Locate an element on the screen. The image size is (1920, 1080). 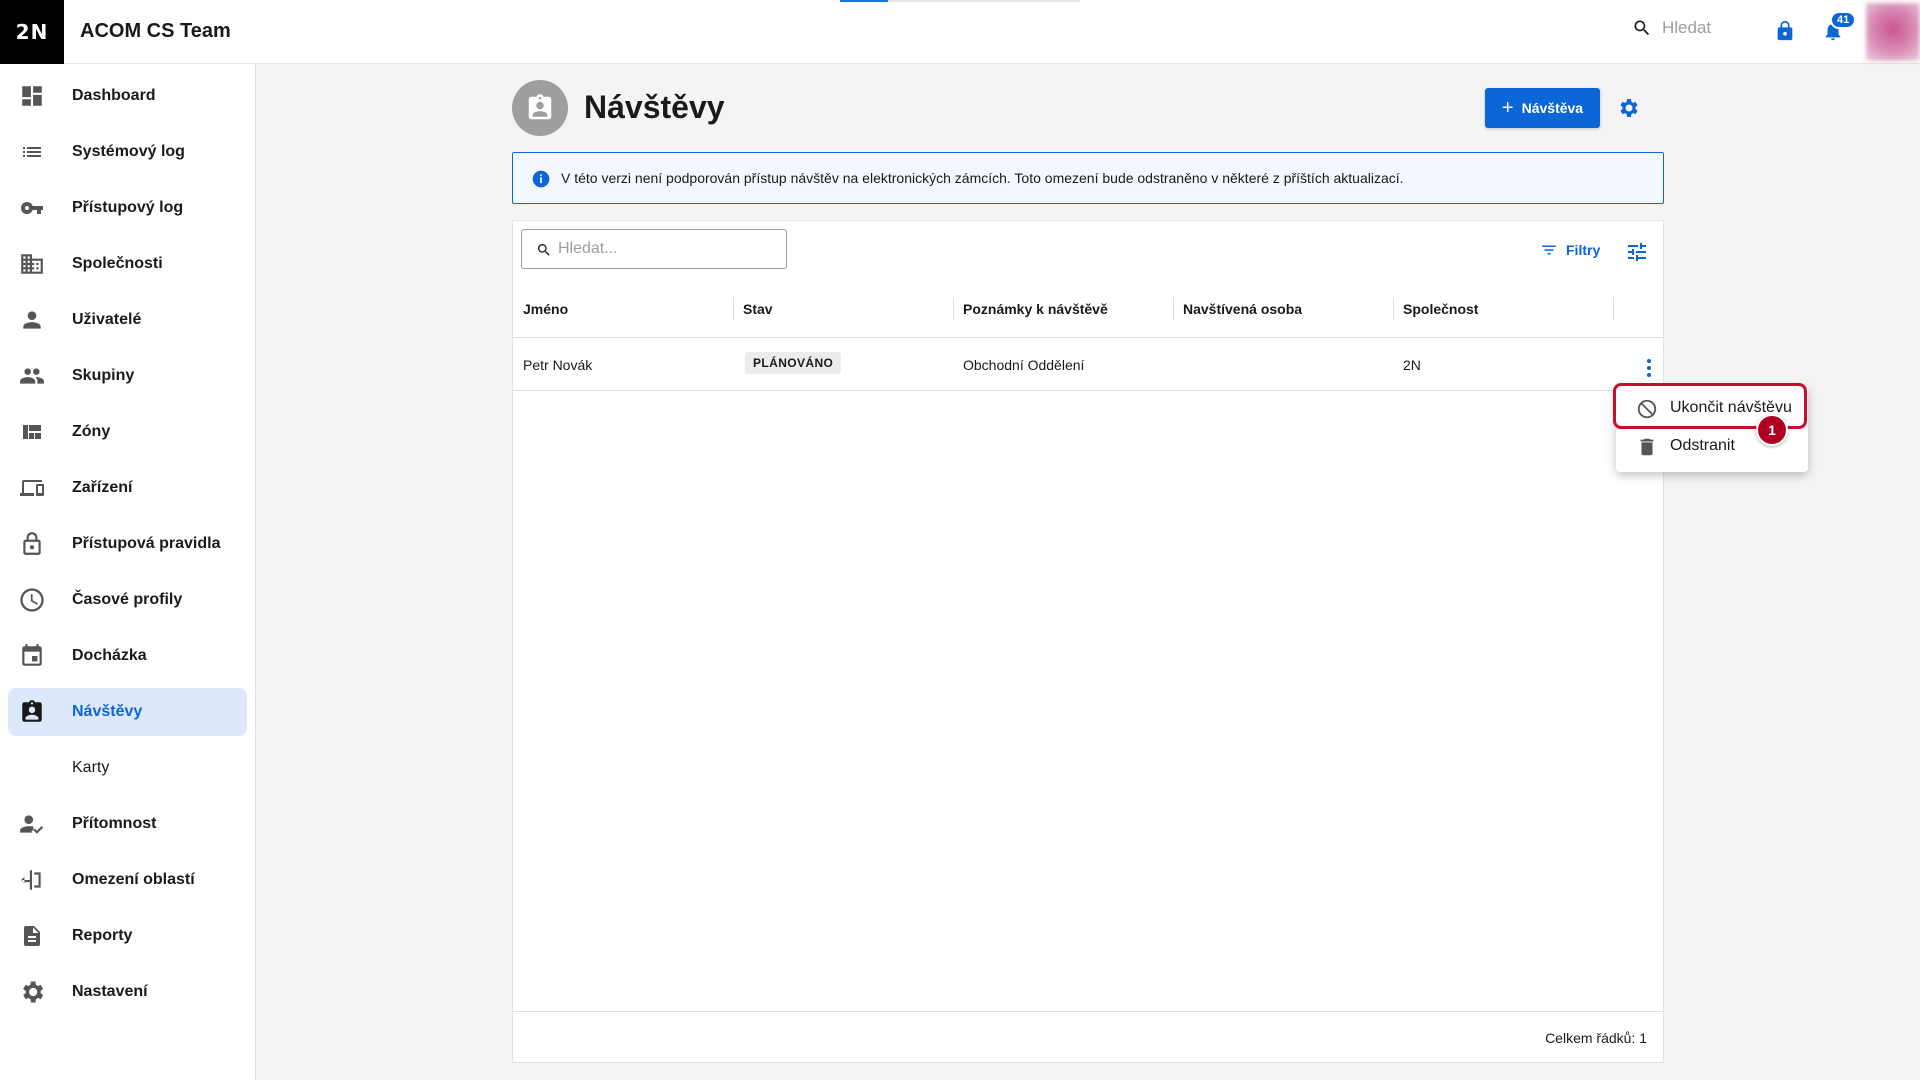
visitor-badge-icon is located at coordinates (32, 712).